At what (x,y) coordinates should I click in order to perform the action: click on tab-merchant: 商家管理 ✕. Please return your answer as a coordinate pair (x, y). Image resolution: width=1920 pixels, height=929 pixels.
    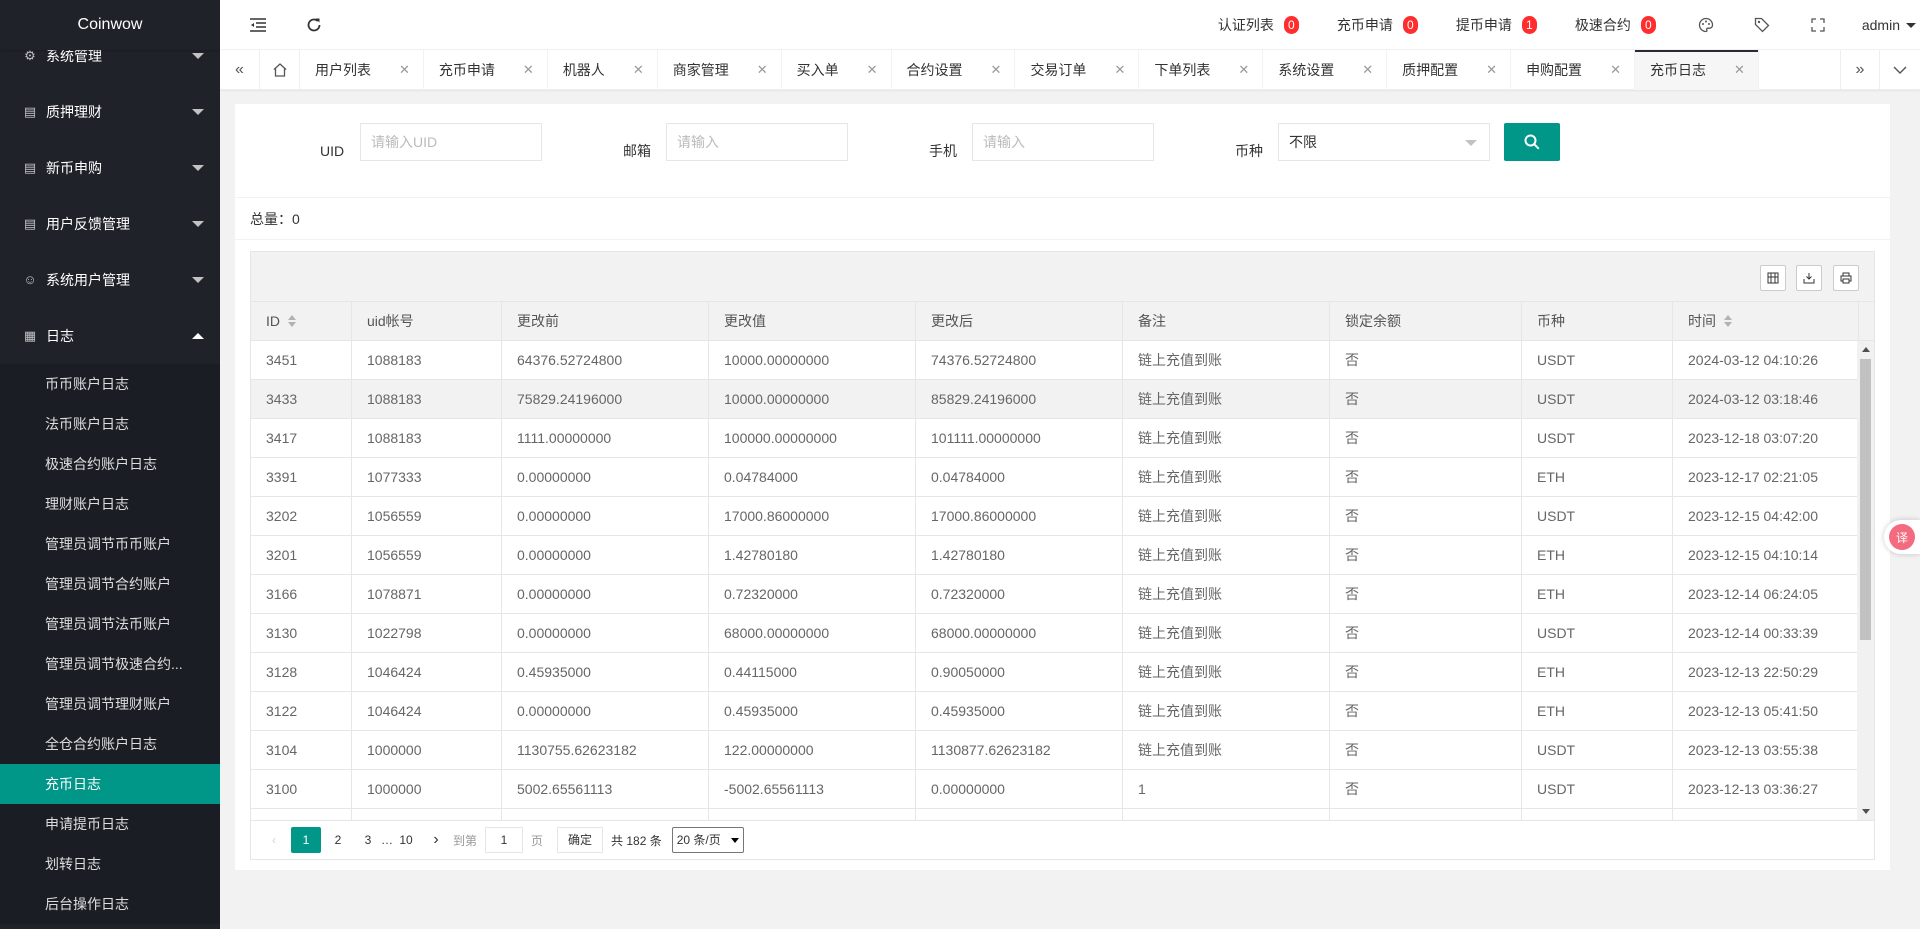
    Looking at the image, I should click on (720, 70).